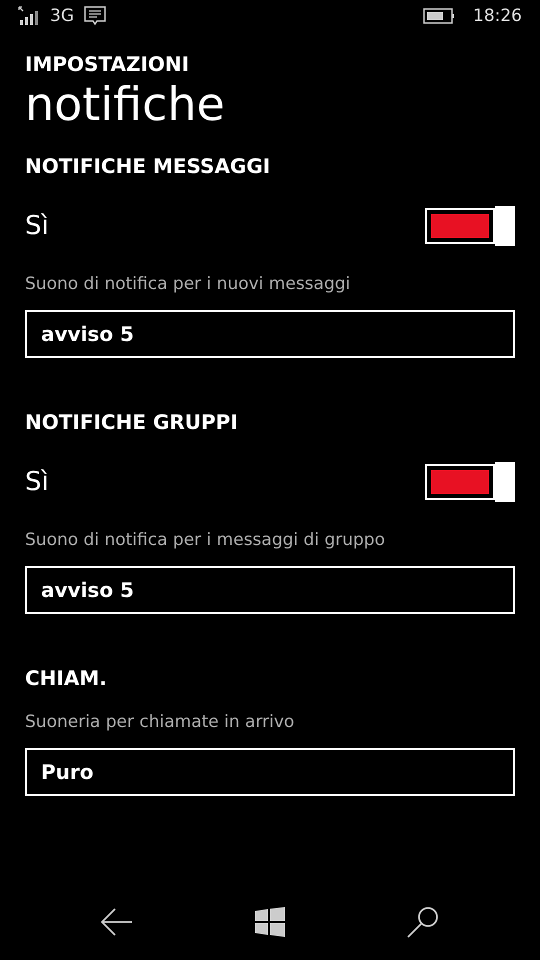  What do you see at coordinates (270, 922) in the screenshot?
I see `windows-icon` at bounding box center [270, 922].